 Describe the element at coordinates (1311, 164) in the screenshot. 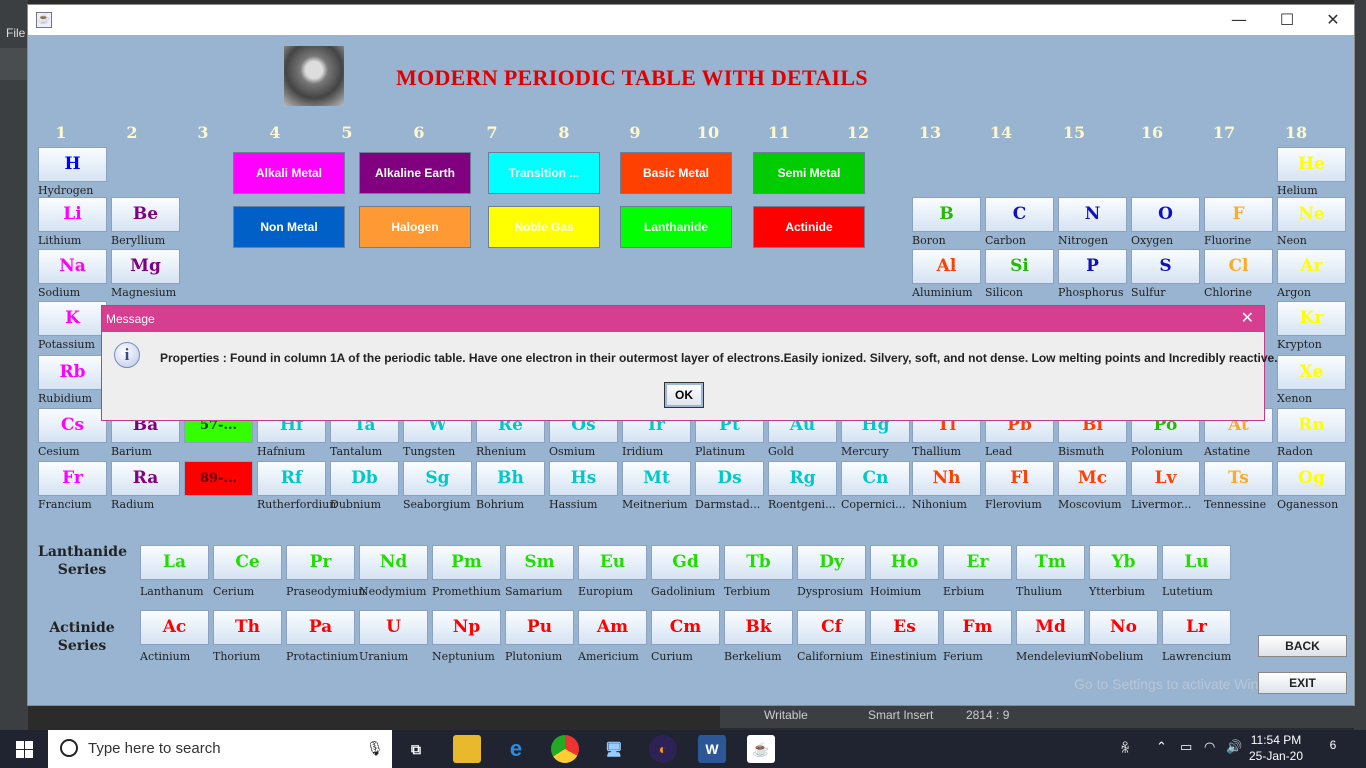

I see `element-he-button: He` at that location.